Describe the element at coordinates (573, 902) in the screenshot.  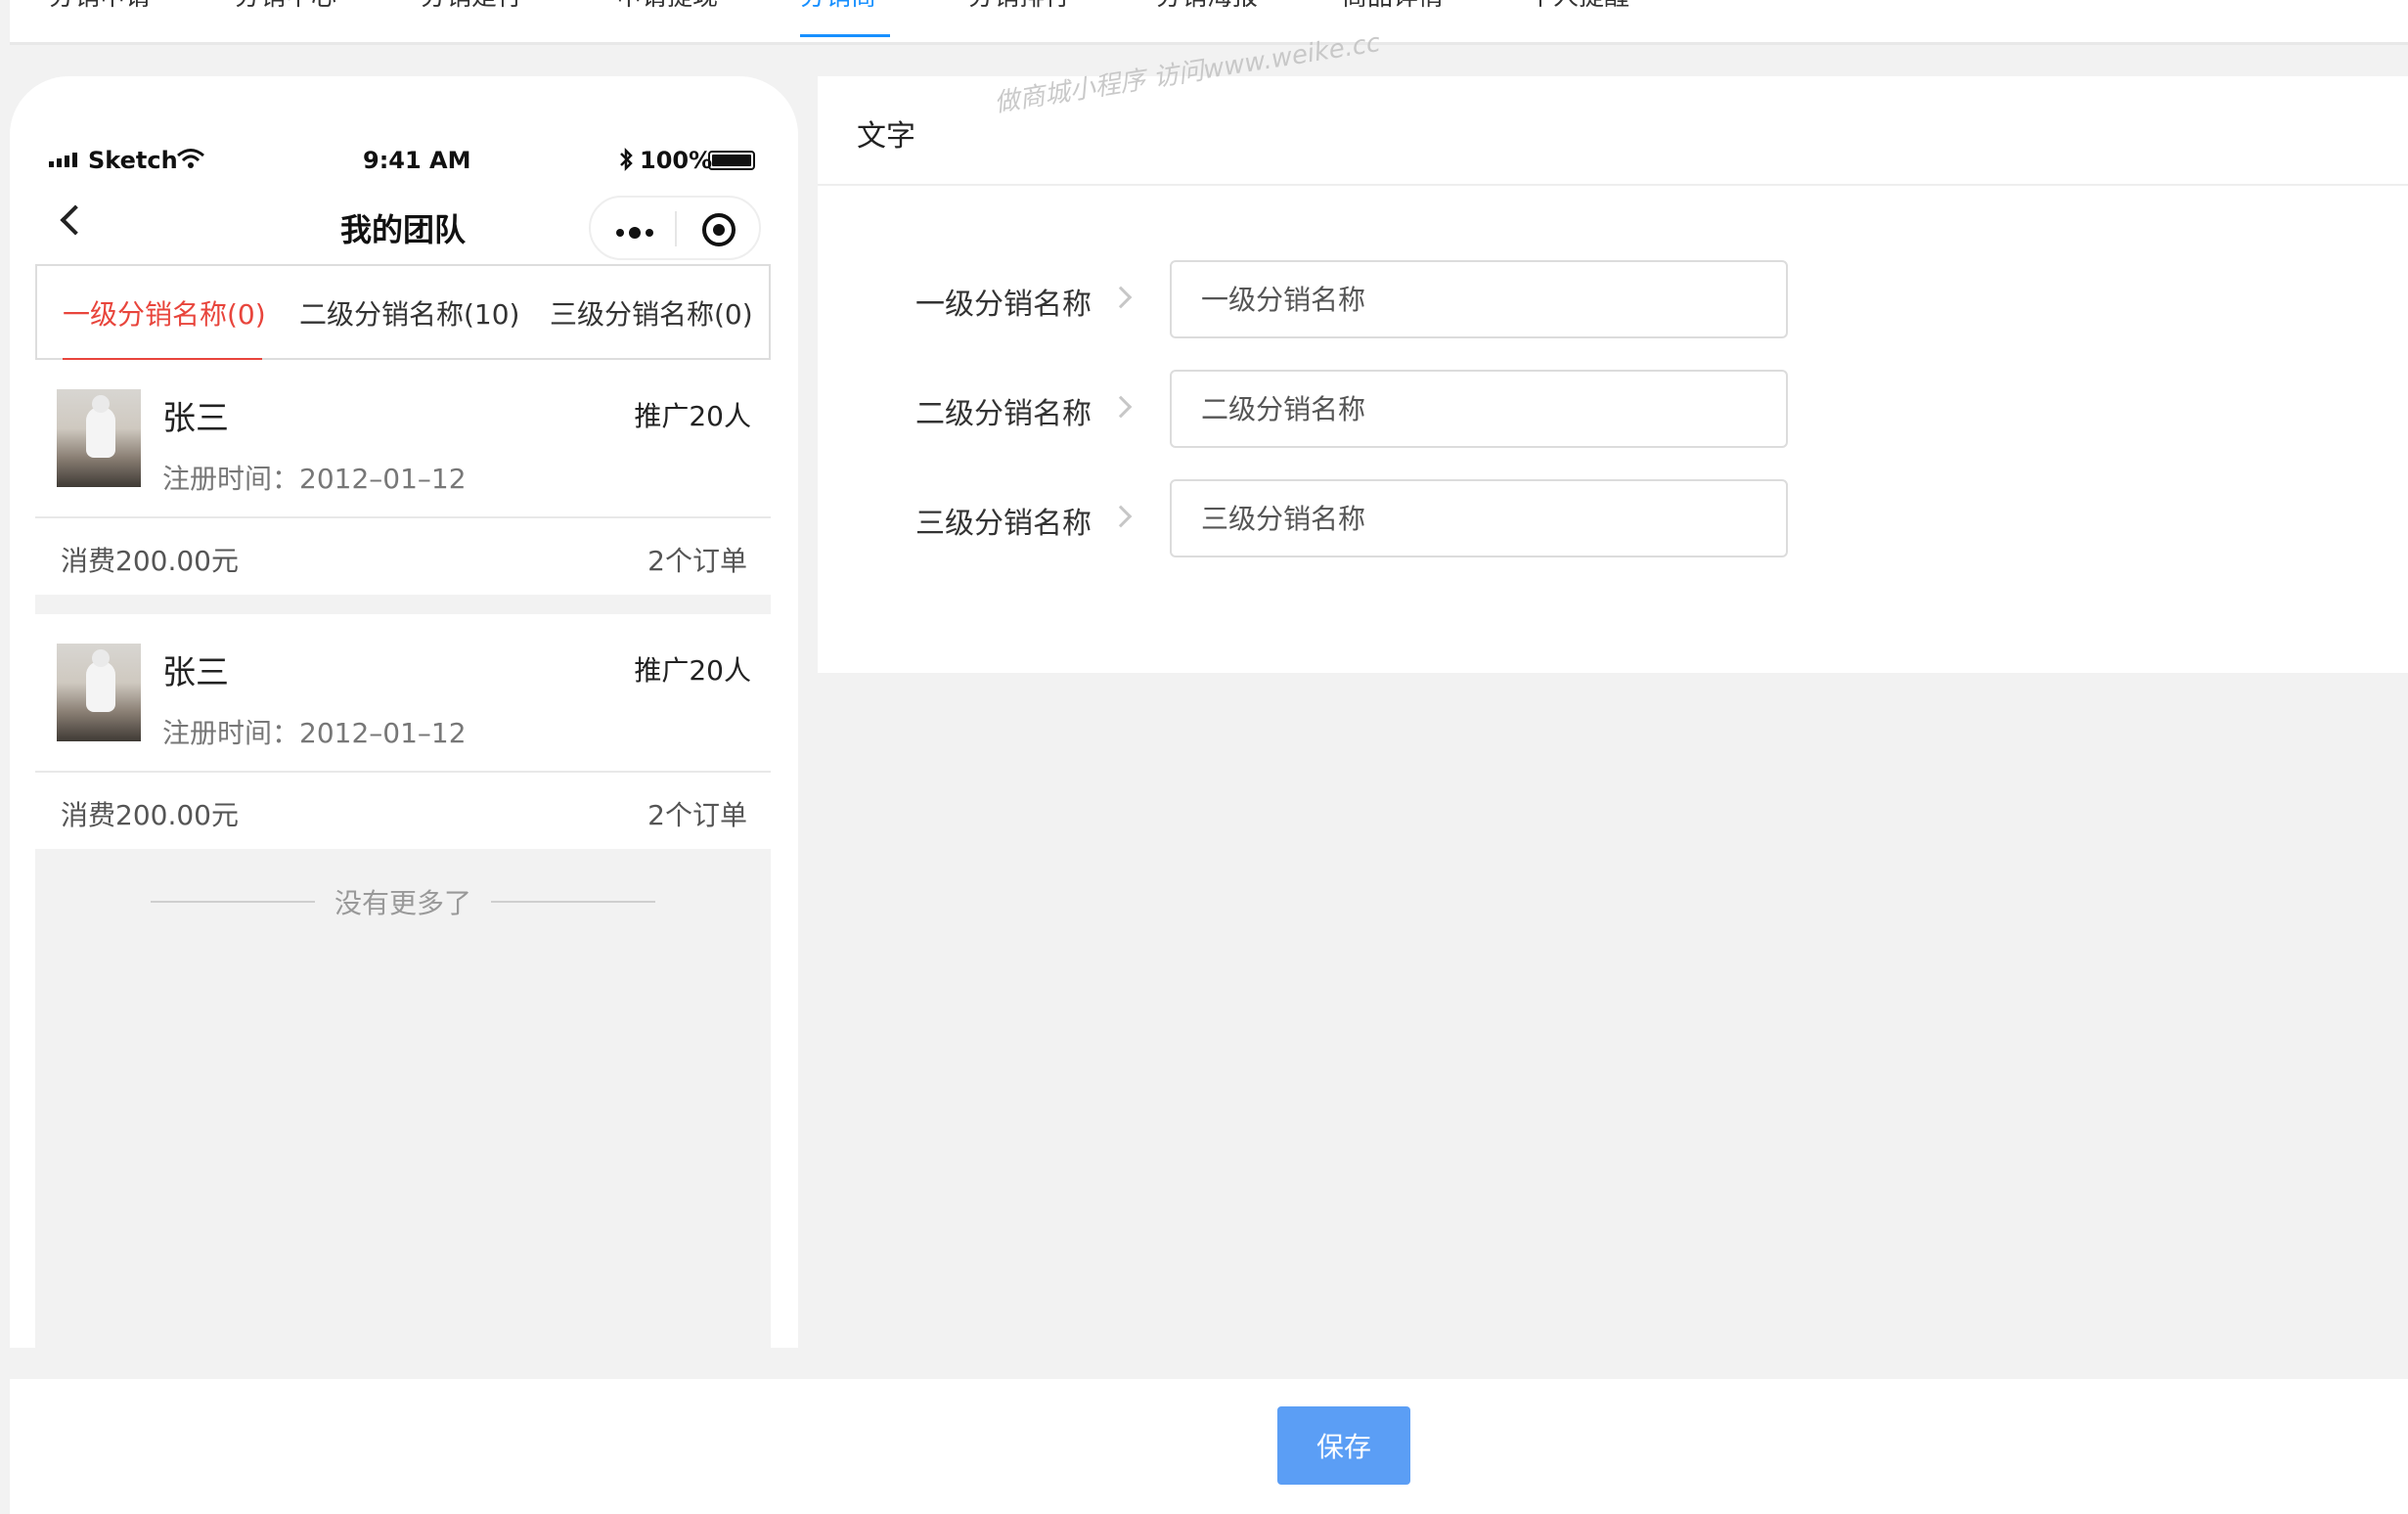
I see `divider-line` at that location.